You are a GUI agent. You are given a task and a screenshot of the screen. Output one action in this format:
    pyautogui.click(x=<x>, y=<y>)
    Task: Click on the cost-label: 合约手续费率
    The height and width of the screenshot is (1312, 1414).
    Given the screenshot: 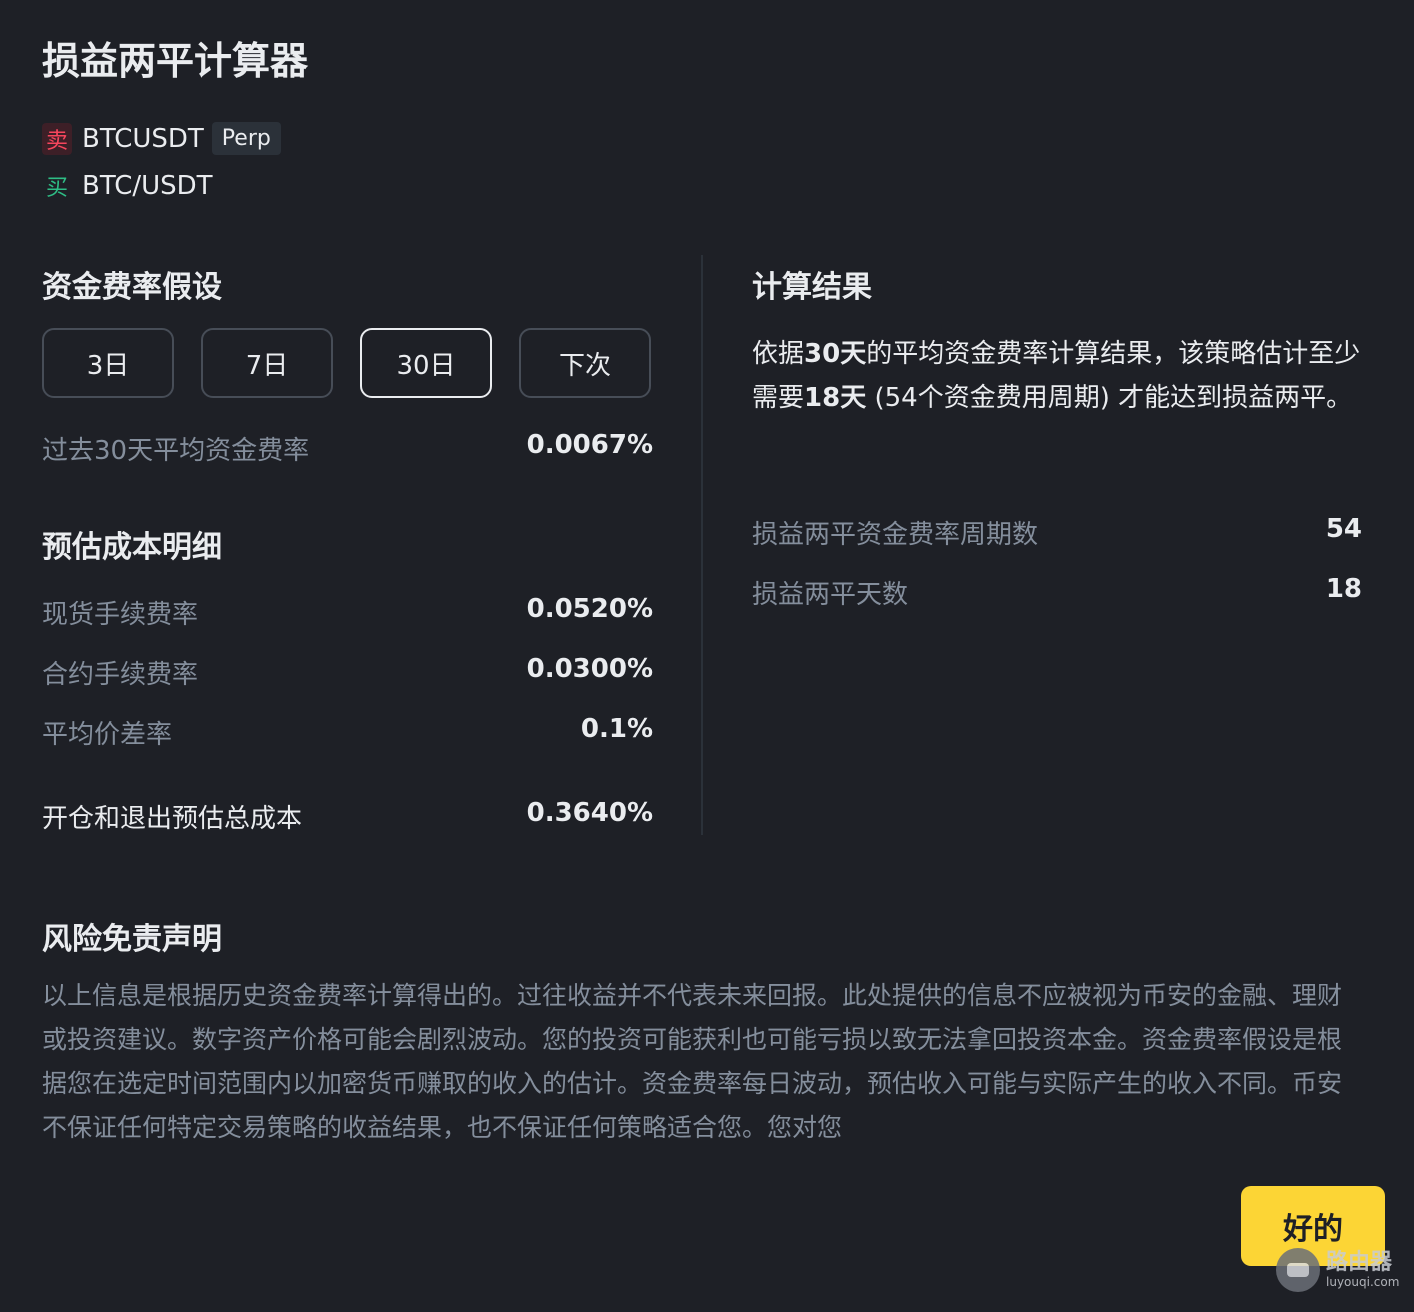 What is the action you would take?
    pyautogui.click(x=120, y=675)
    